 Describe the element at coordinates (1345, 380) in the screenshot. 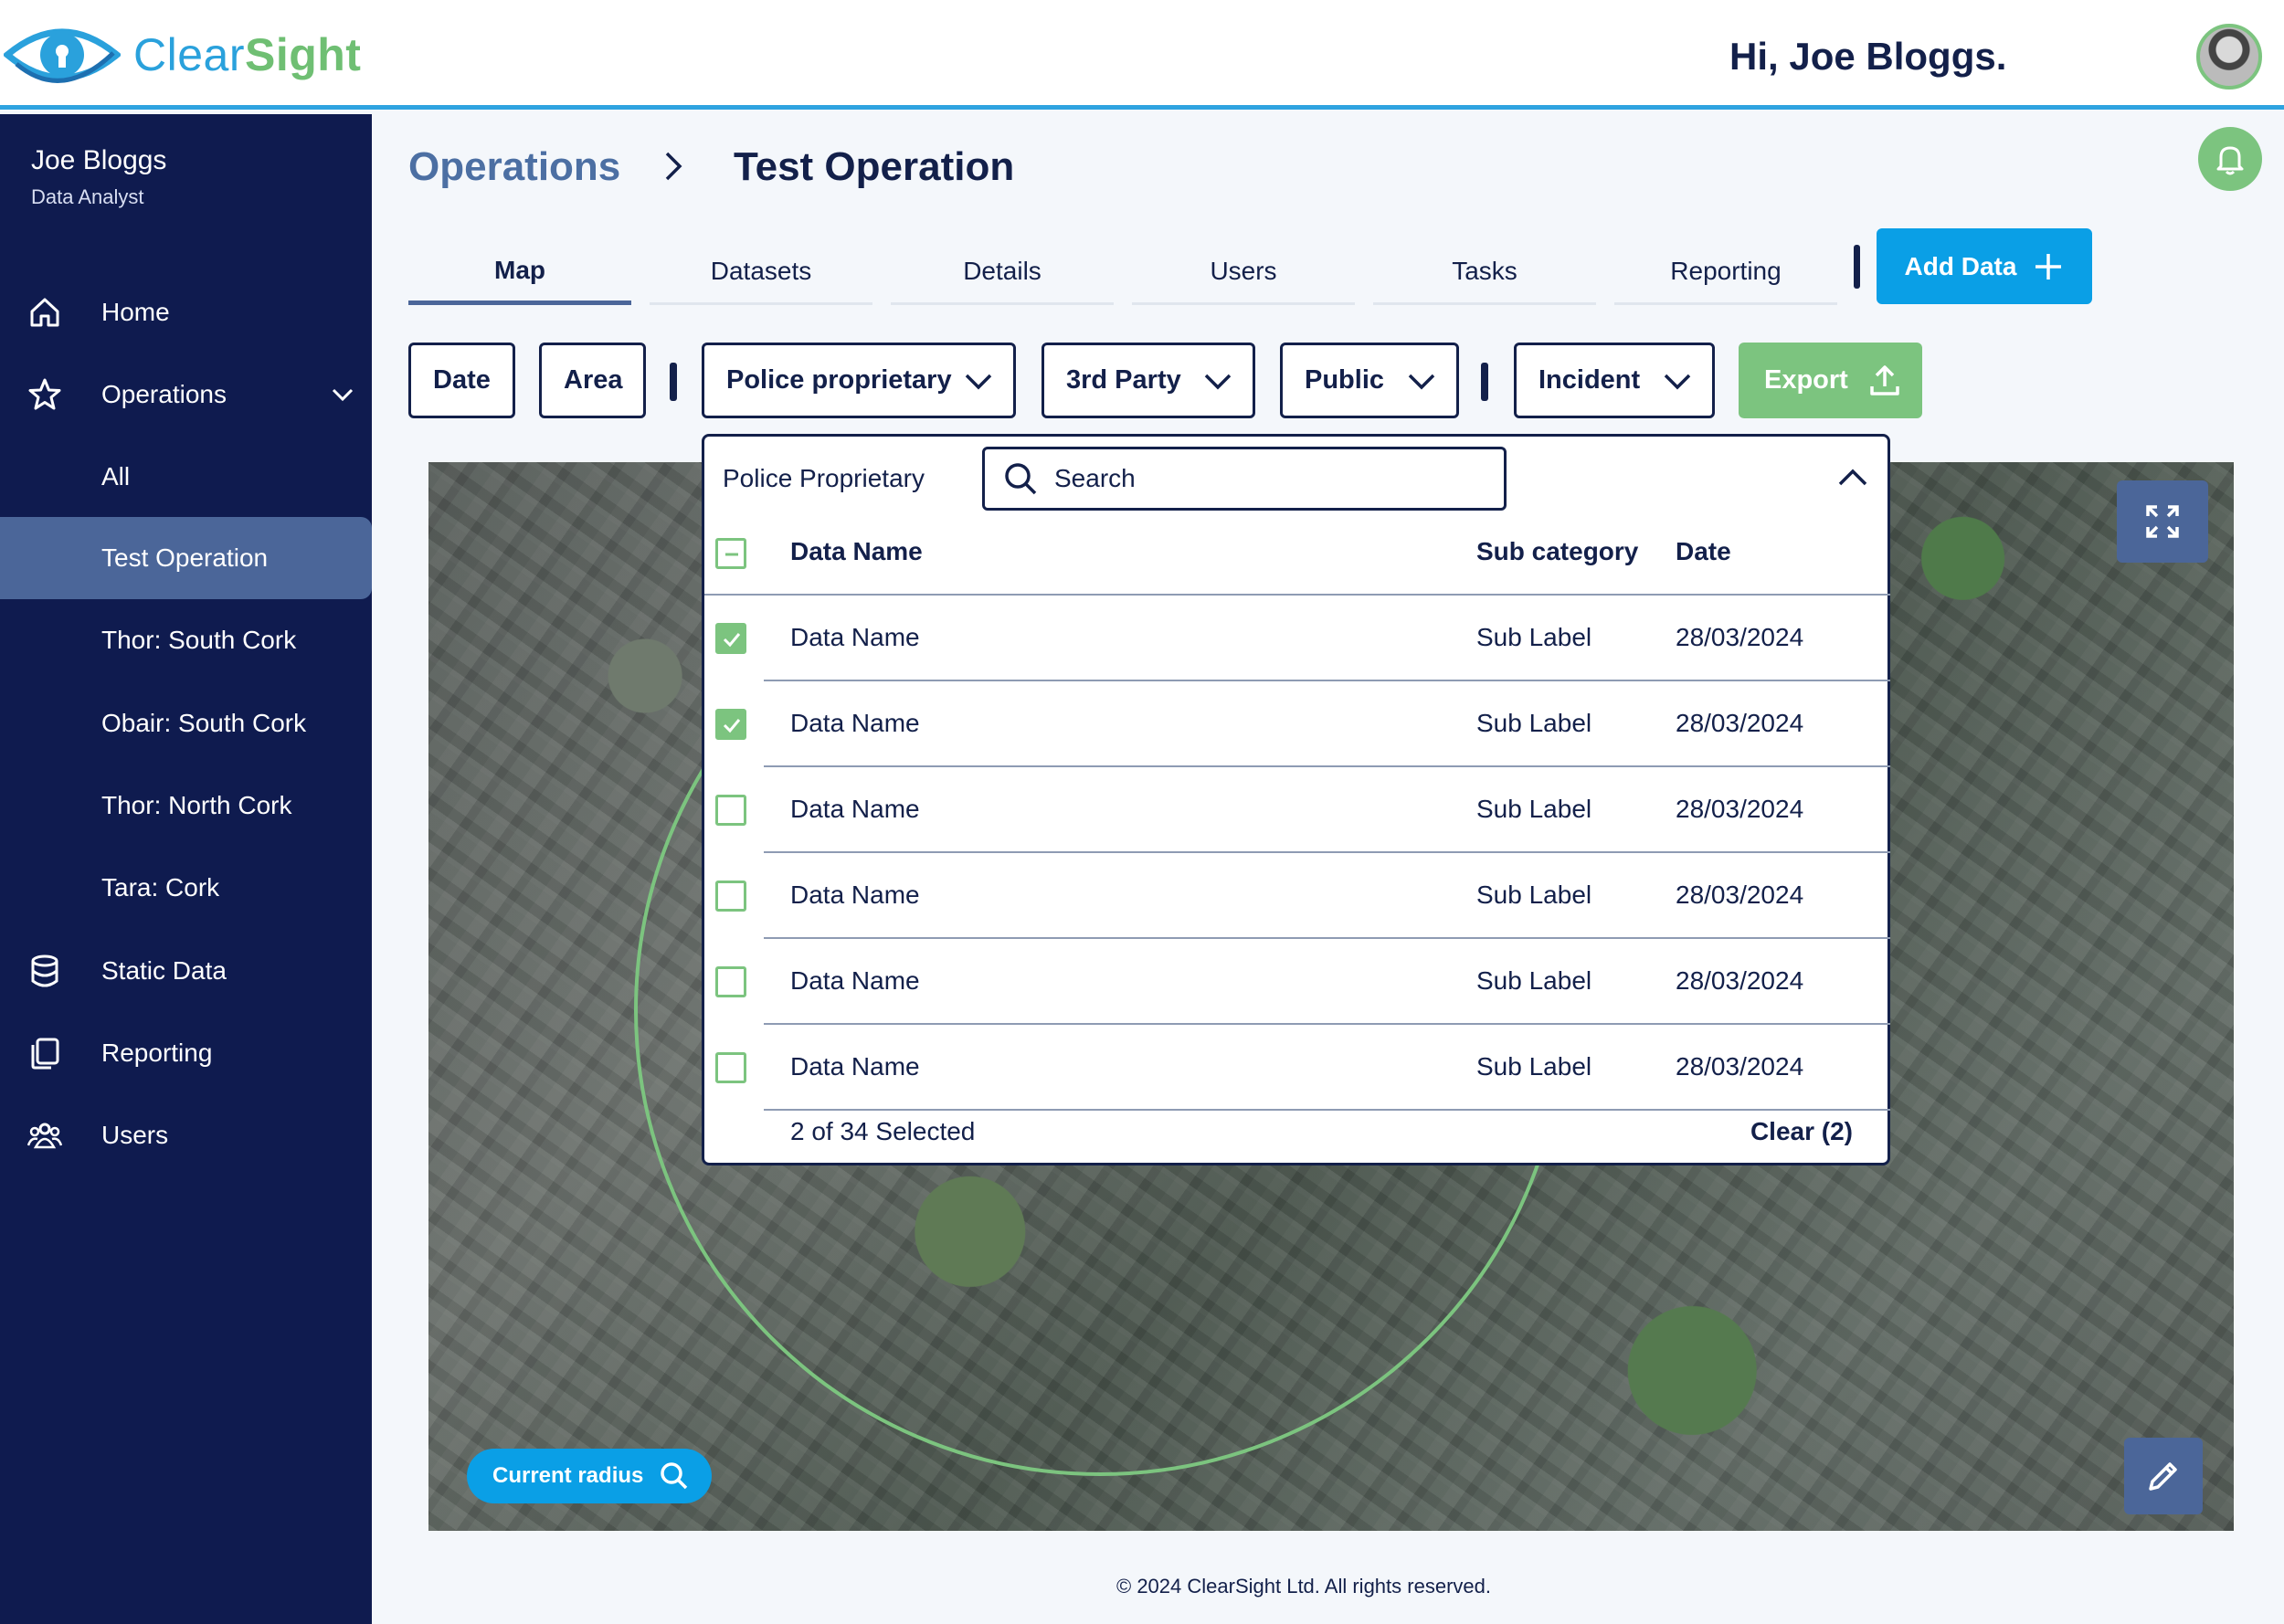

I see `filter-label: Public` at that location.